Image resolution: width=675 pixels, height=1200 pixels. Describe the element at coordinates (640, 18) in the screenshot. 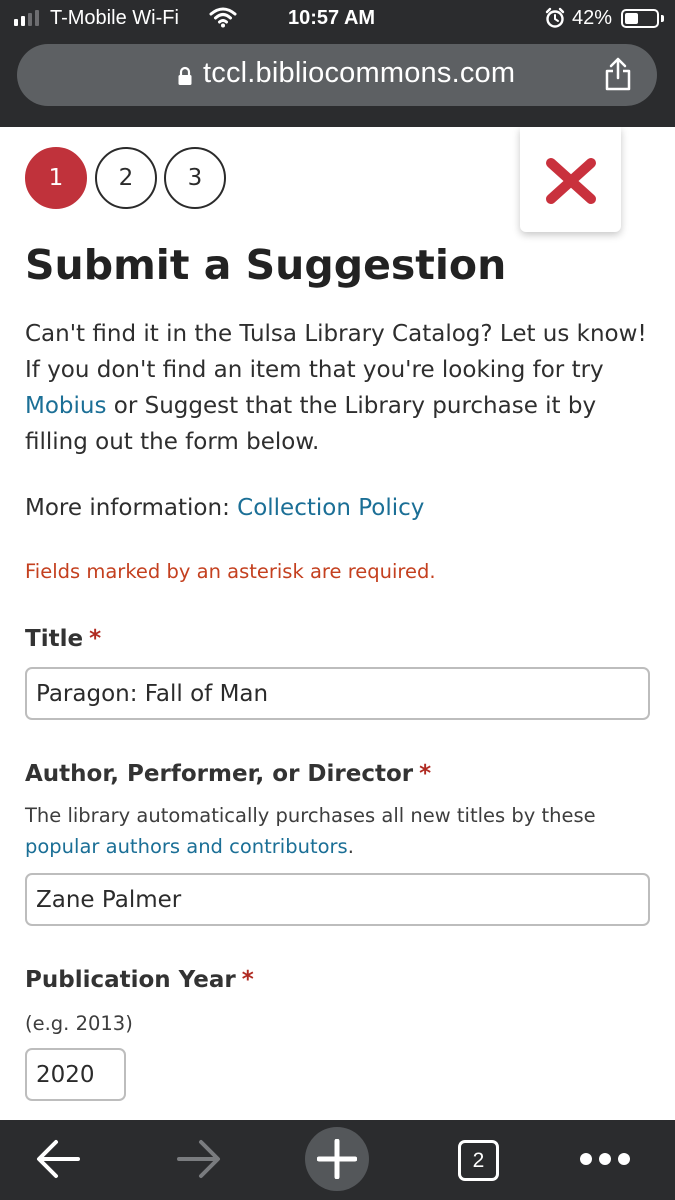

I see `battery-icon` at that location.